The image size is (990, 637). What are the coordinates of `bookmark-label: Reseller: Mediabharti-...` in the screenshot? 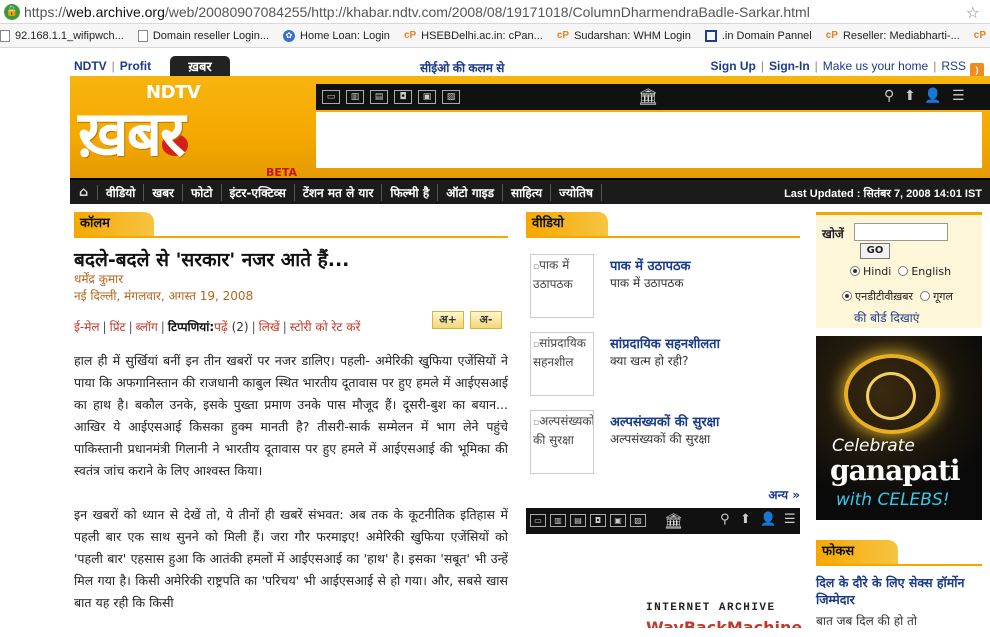 It's located at (901, 35).